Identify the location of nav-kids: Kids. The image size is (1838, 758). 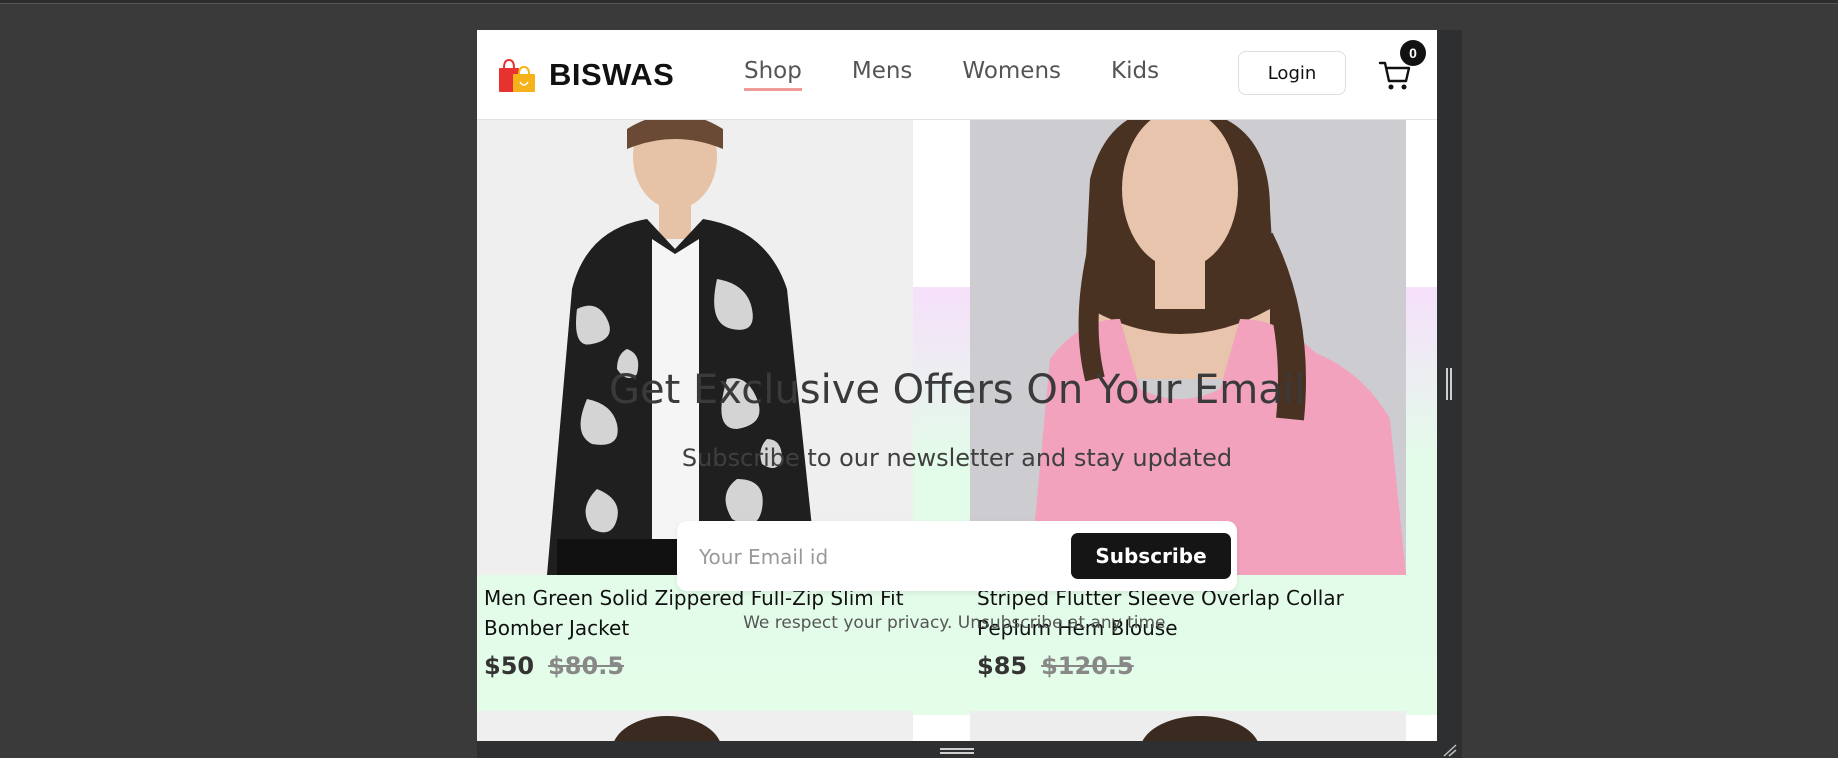
(1135, 74).